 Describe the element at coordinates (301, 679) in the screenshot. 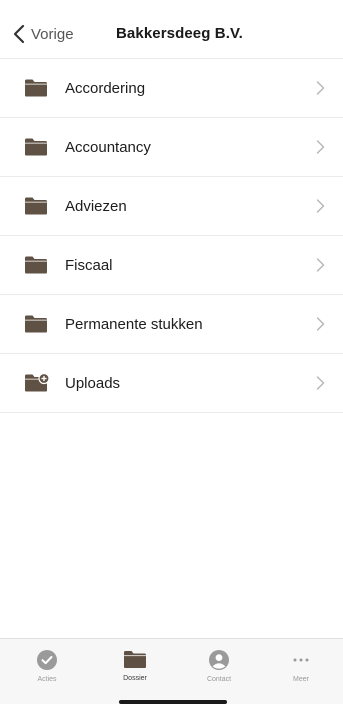

I see `tab-label: Meer` at that location.